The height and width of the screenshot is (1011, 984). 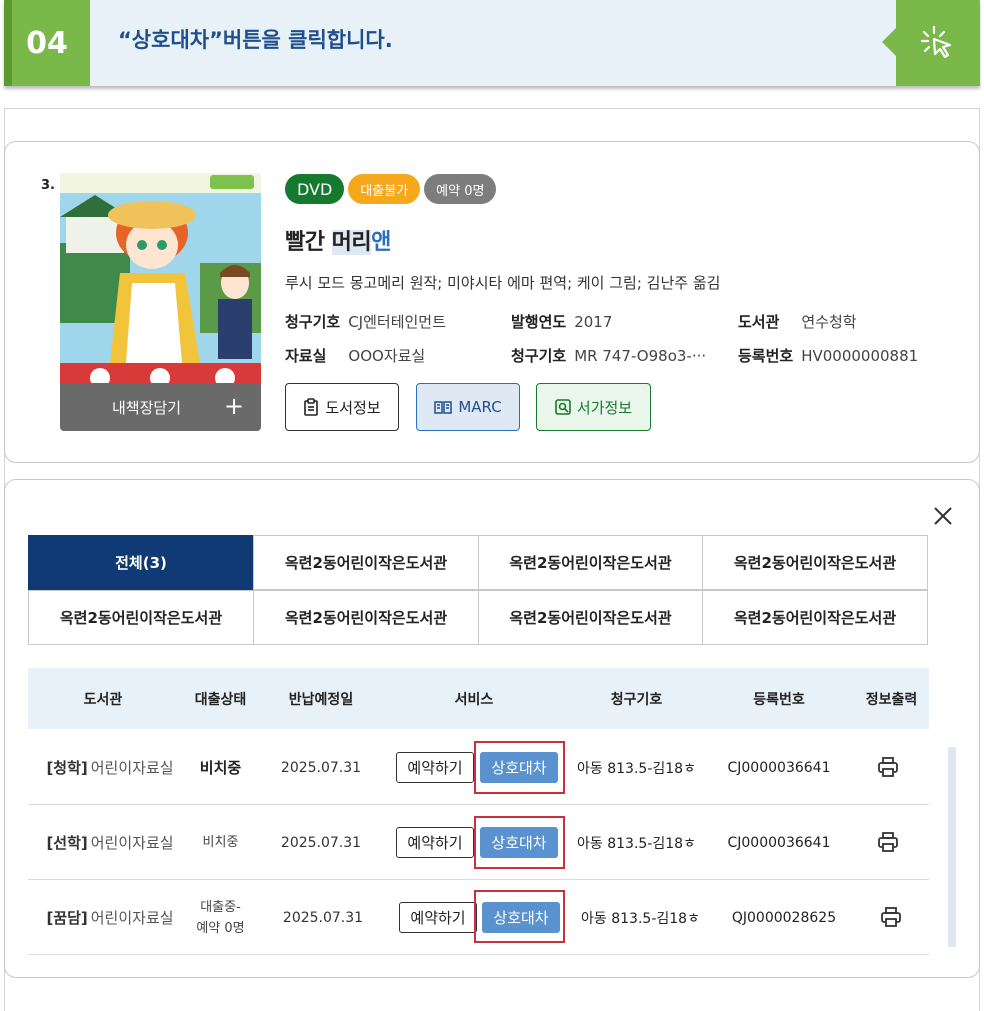 I want to click on title-part2-highlight: 머리, so click(x=351, y=242).